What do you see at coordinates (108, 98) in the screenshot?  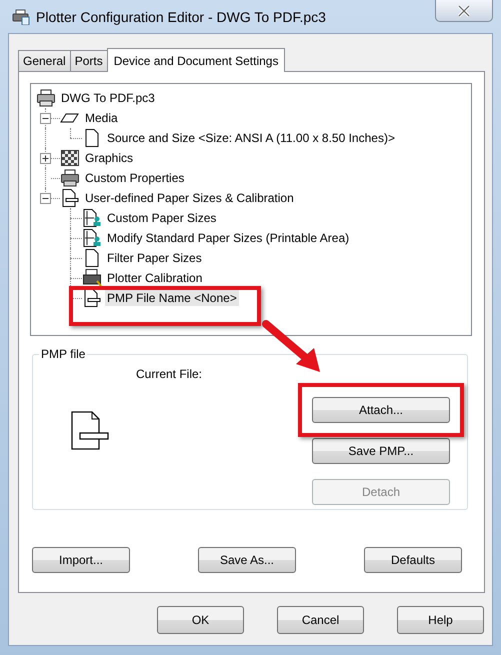 I see `tree-item: DWG To PDF.pc3` at bounding box center [108, 98].